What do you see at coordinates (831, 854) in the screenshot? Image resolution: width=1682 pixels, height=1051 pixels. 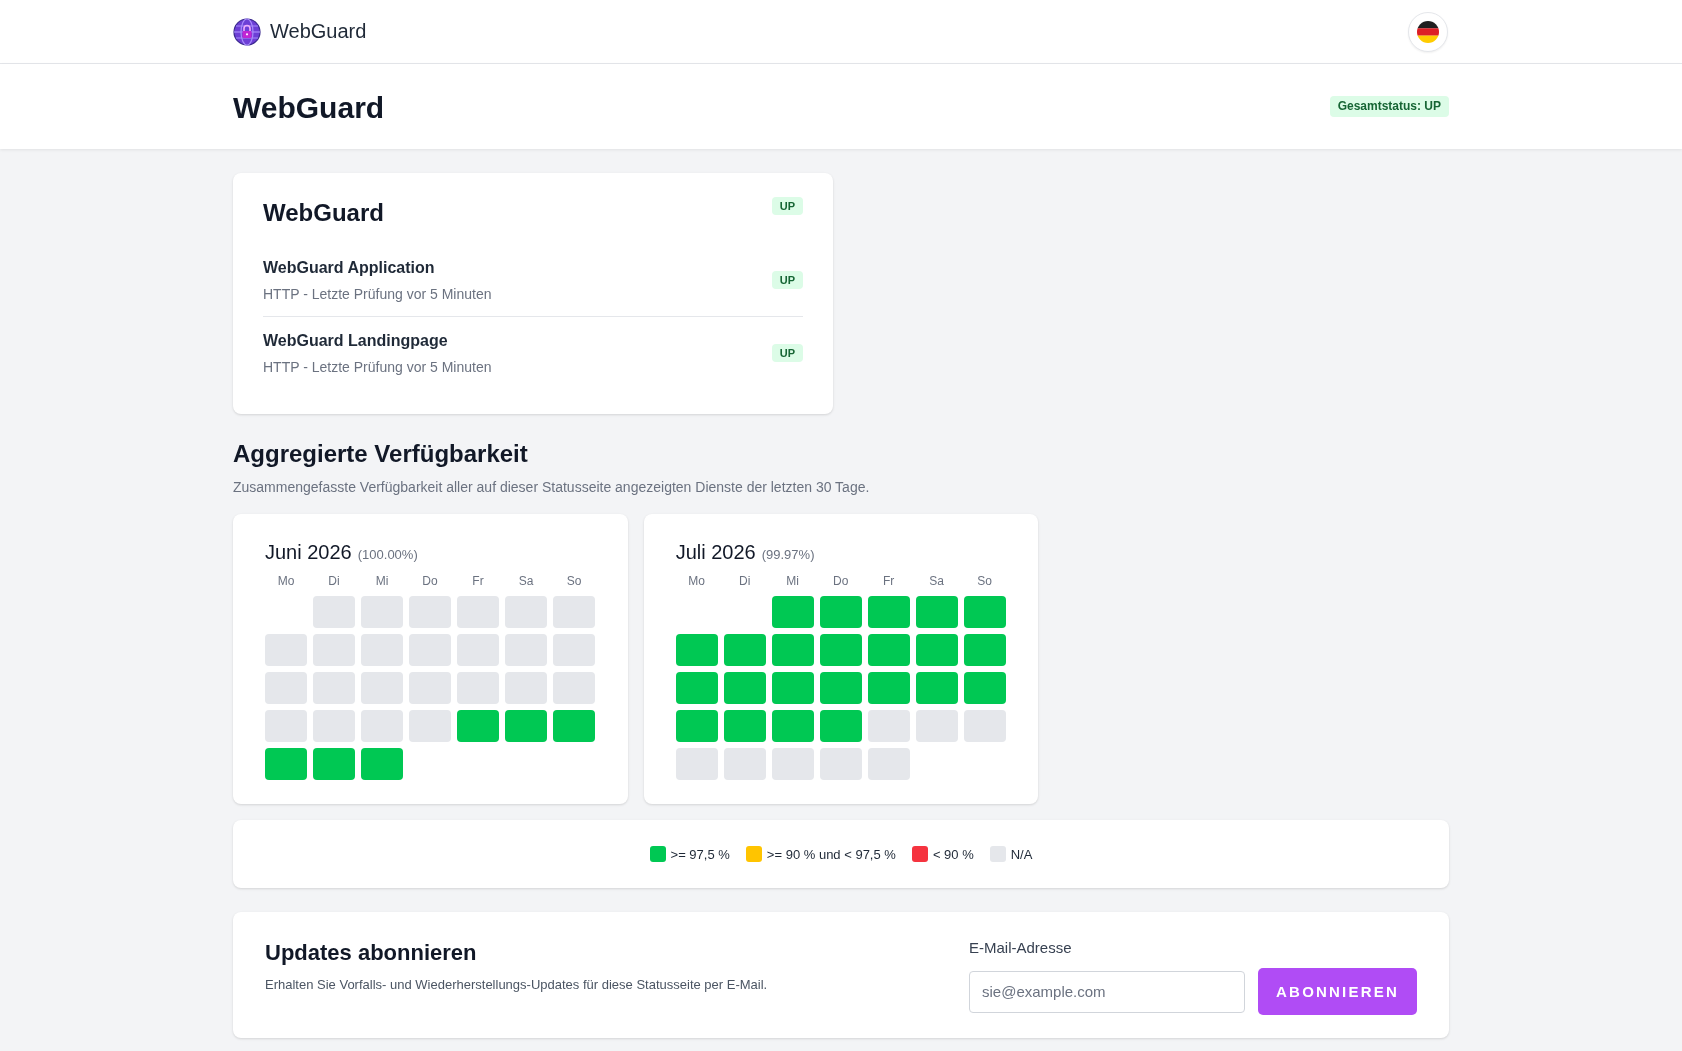 I see `legend-label: >= 90 % und < 97,5 %` at bounding box center [831, 854].